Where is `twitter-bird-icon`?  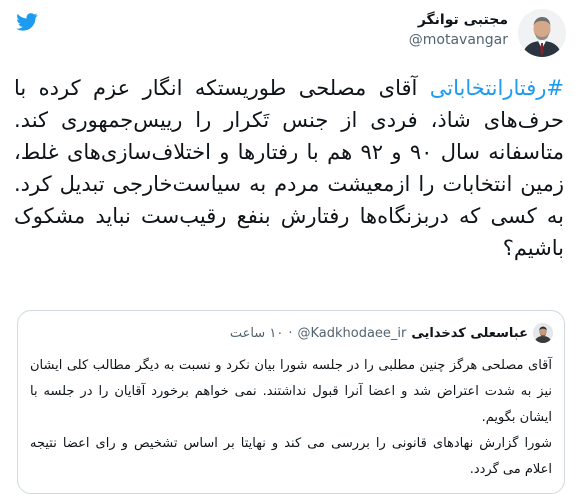
twitter-bird-icon is located at coordinates (27, 22).